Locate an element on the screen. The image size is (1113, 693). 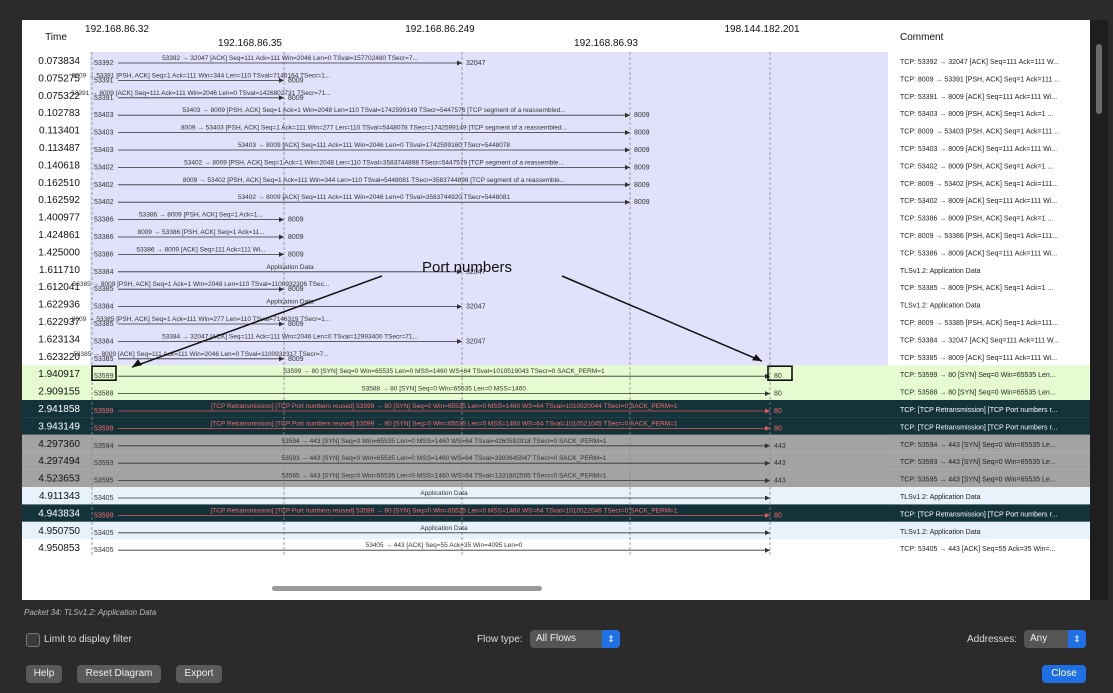
packet-time: 4.523653 is located at coordinates (59, 479).